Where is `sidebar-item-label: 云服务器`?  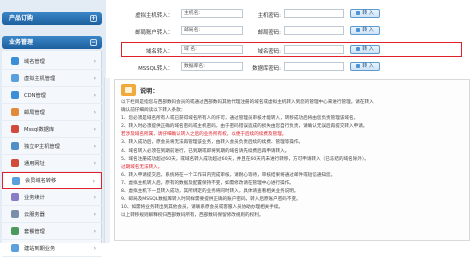 sidebar-item-label: 云服务器 is located at coordinates (34, 214).